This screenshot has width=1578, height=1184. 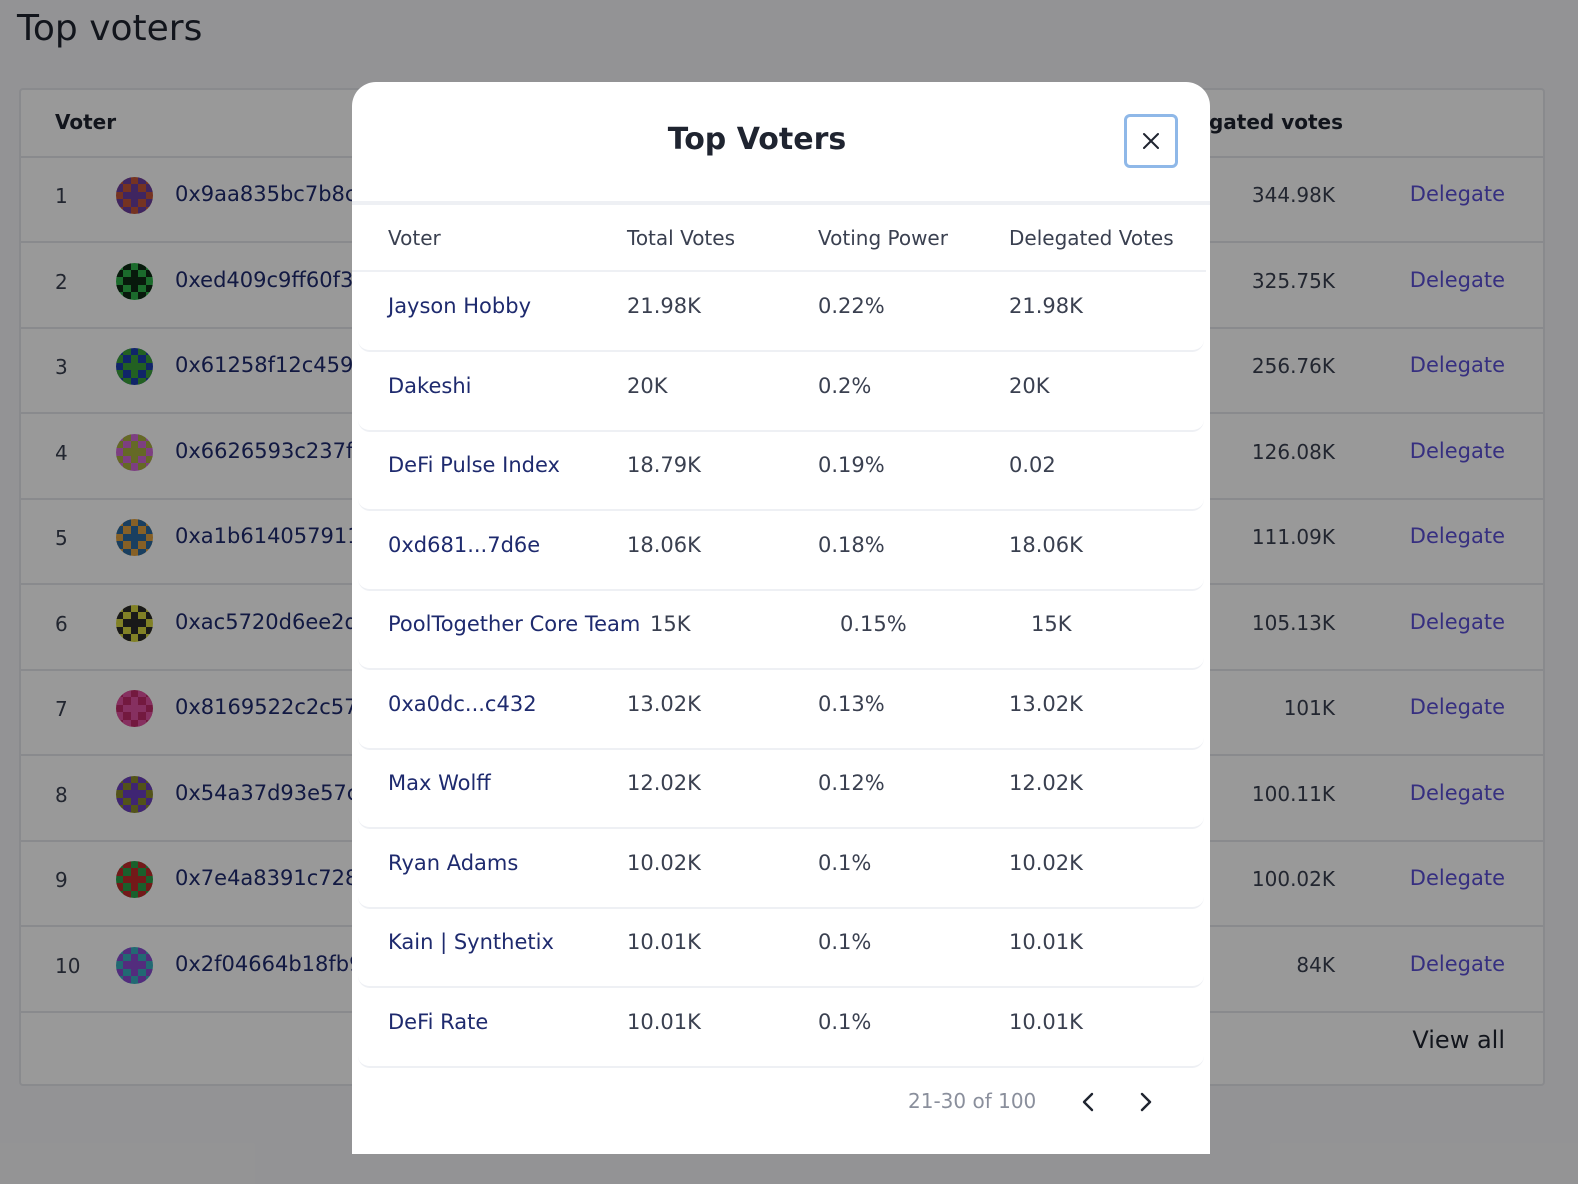 What do you see at coordinates (438, 1022) in the screenshot?
I see `voter-name: DeFi Rate` at bounding box center [438, 1022].